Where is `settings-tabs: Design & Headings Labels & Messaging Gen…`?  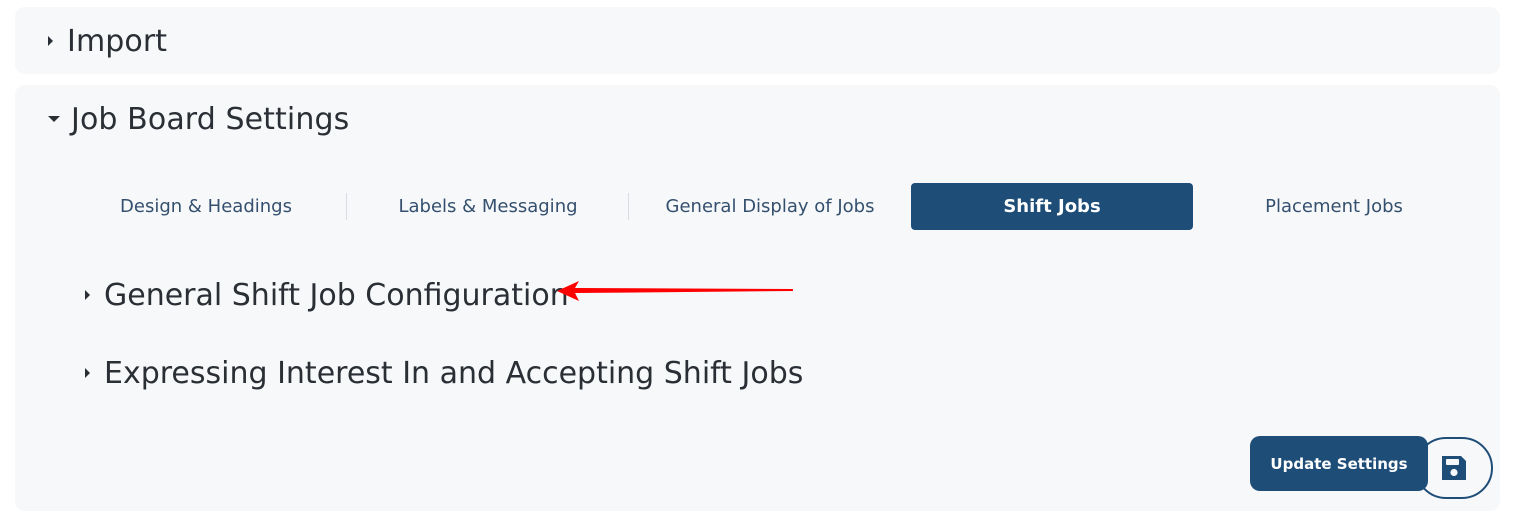
settings-tabs: Design & Headings Labels & Messaging Gen… is located at coordinates (770, 206).